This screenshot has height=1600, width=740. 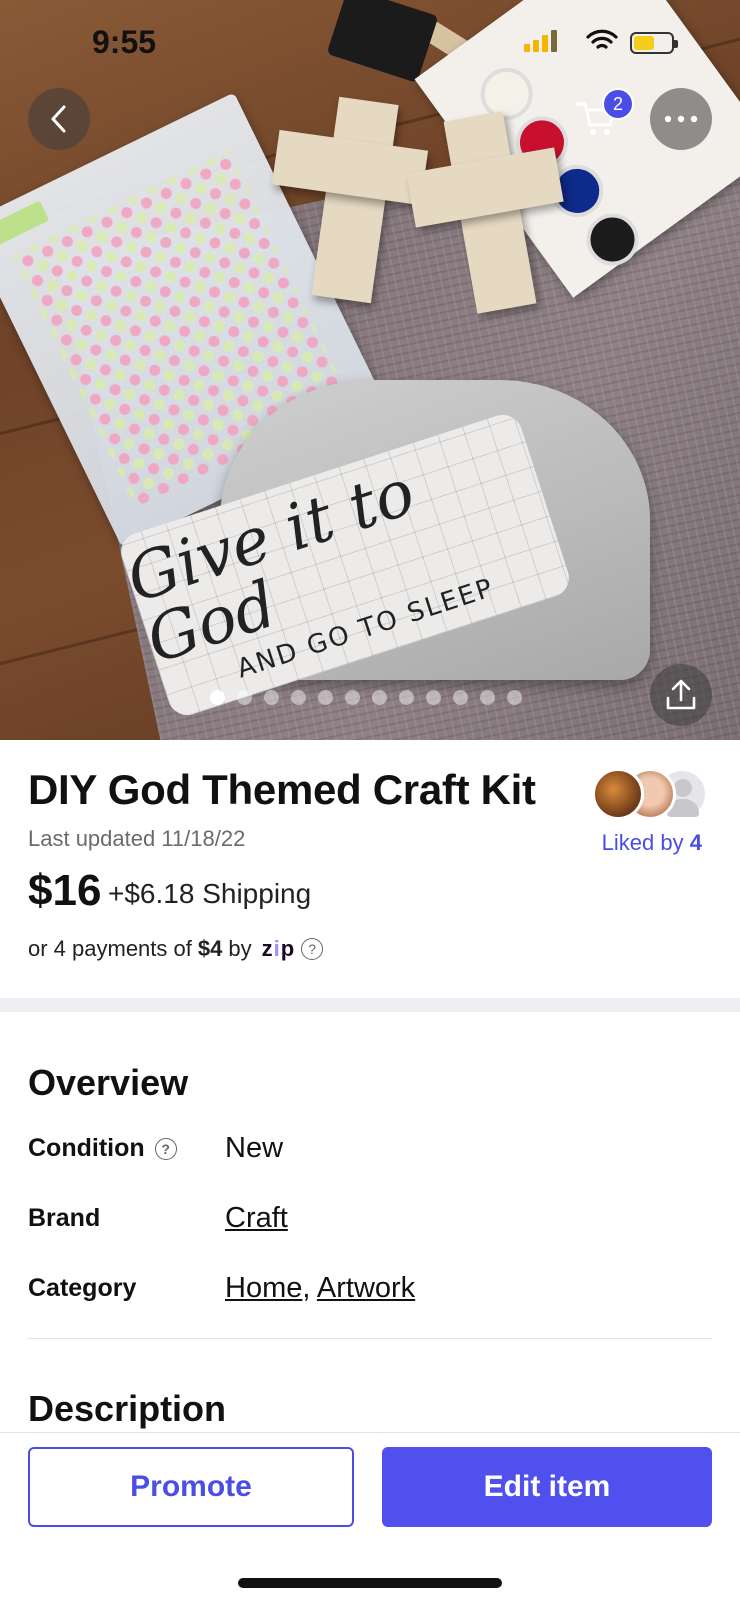 I want to click on wifi-icon, so click(x=602, y=39).